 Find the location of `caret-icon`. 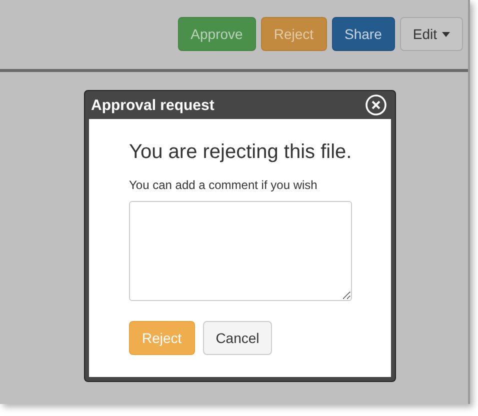

caret-icon is located at coordinates (446, 34).